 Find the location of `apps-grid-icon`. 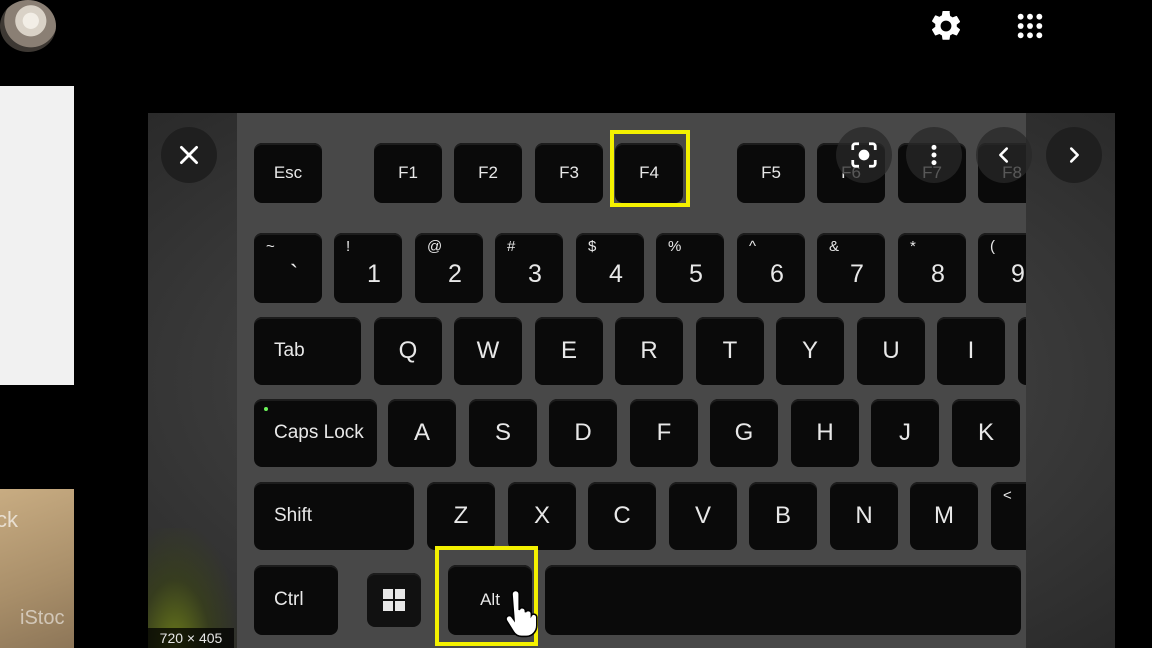

apps-grid-icon is located at coordinates (1030, 26).